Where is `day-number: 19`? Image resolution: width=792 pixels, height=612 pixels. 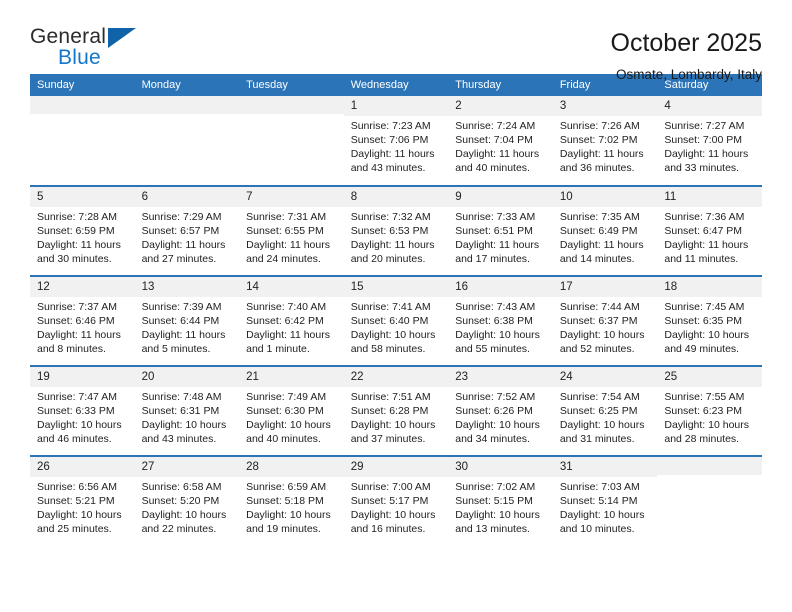 day-number: 19 is located at coordinates (82, 377).